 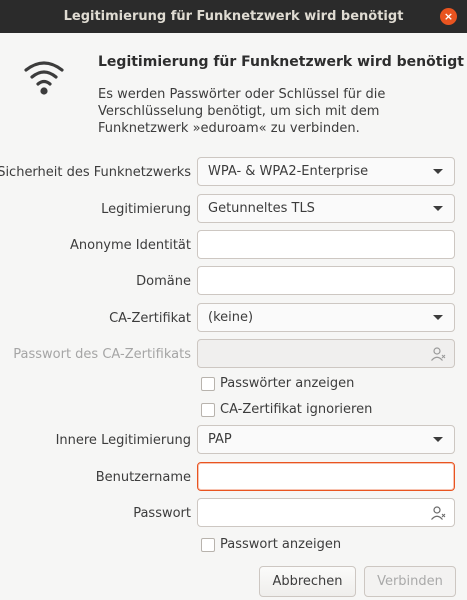 I want to click on ignore-ca-label: CA-Zertifikat ignorieren, so click(x=296, y=409).